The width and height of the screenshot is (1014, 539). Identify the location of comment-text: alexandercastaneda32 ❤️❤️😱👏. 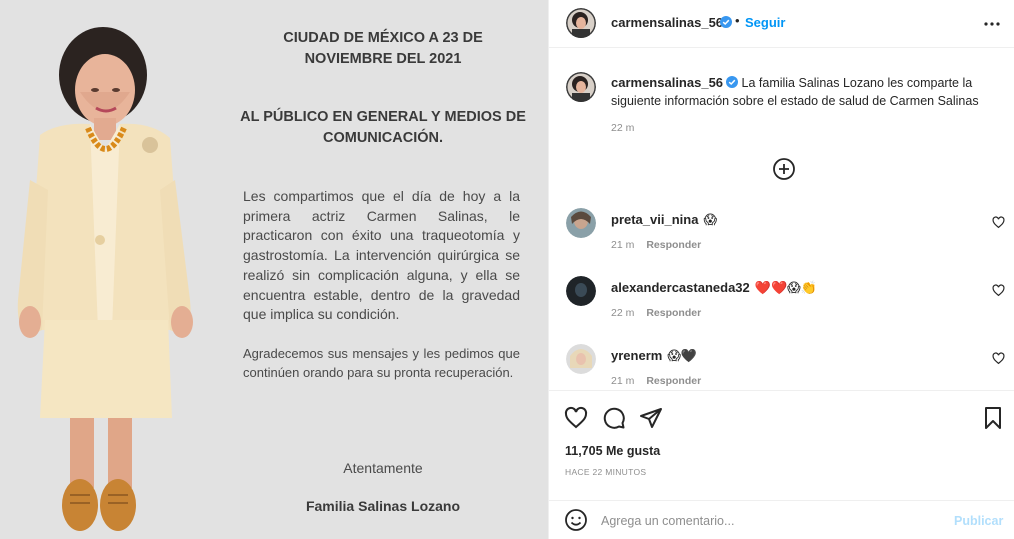
(714, 288).